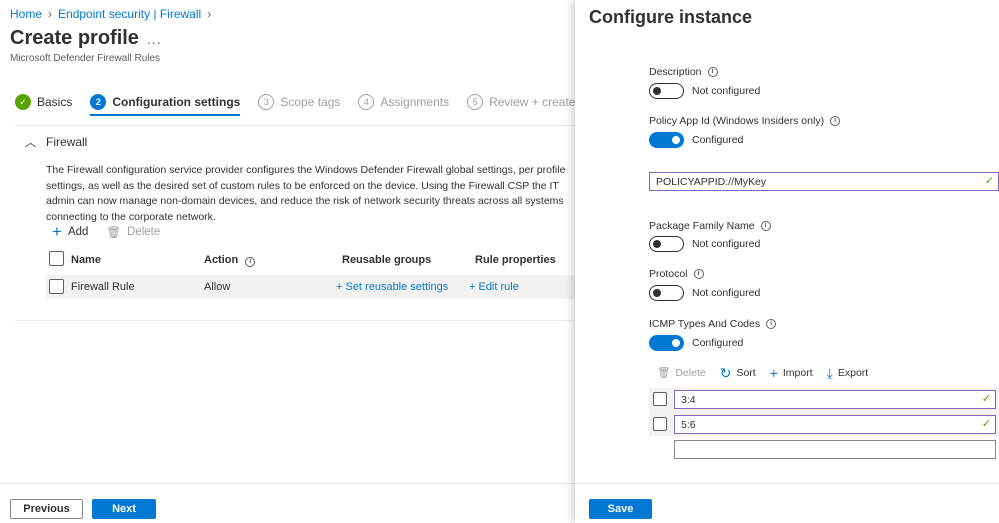  I want to click on policy-app-id-value: POLICYAPPID://MyKey, so click(711, 181).